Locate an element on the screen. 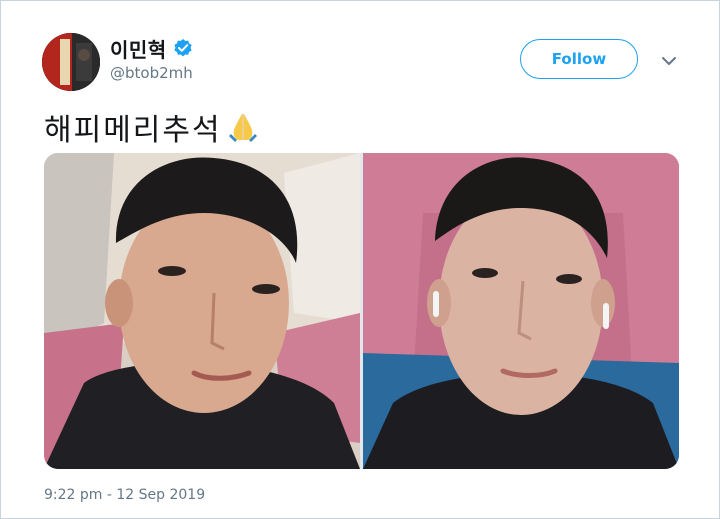 The image size is (720, 519). tweet-text: 해피메리추석 is located at coordinates (152, 127).